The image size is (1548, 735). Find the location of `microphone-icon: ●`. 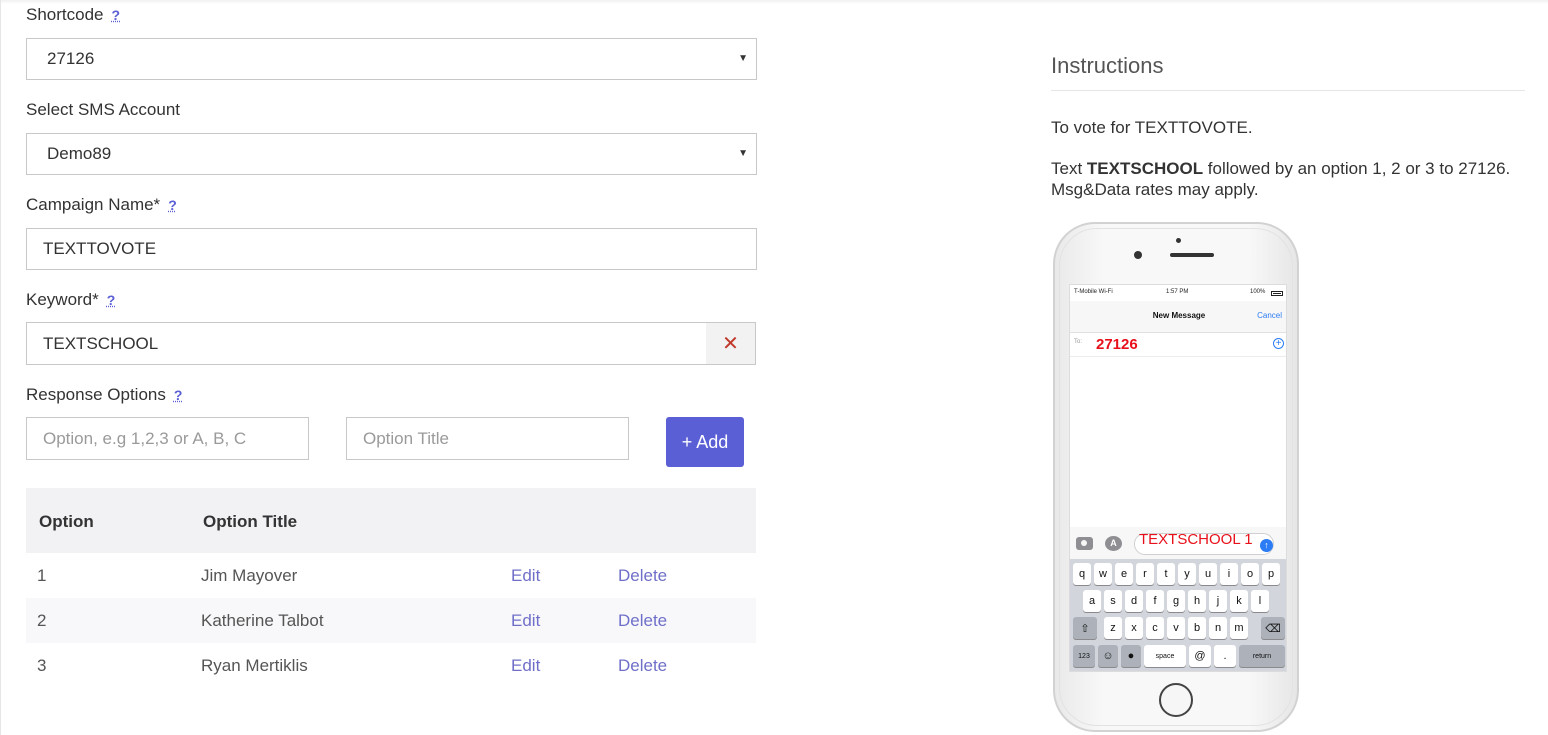

microphone-icon: ● is located at coordinates (1131, 656).